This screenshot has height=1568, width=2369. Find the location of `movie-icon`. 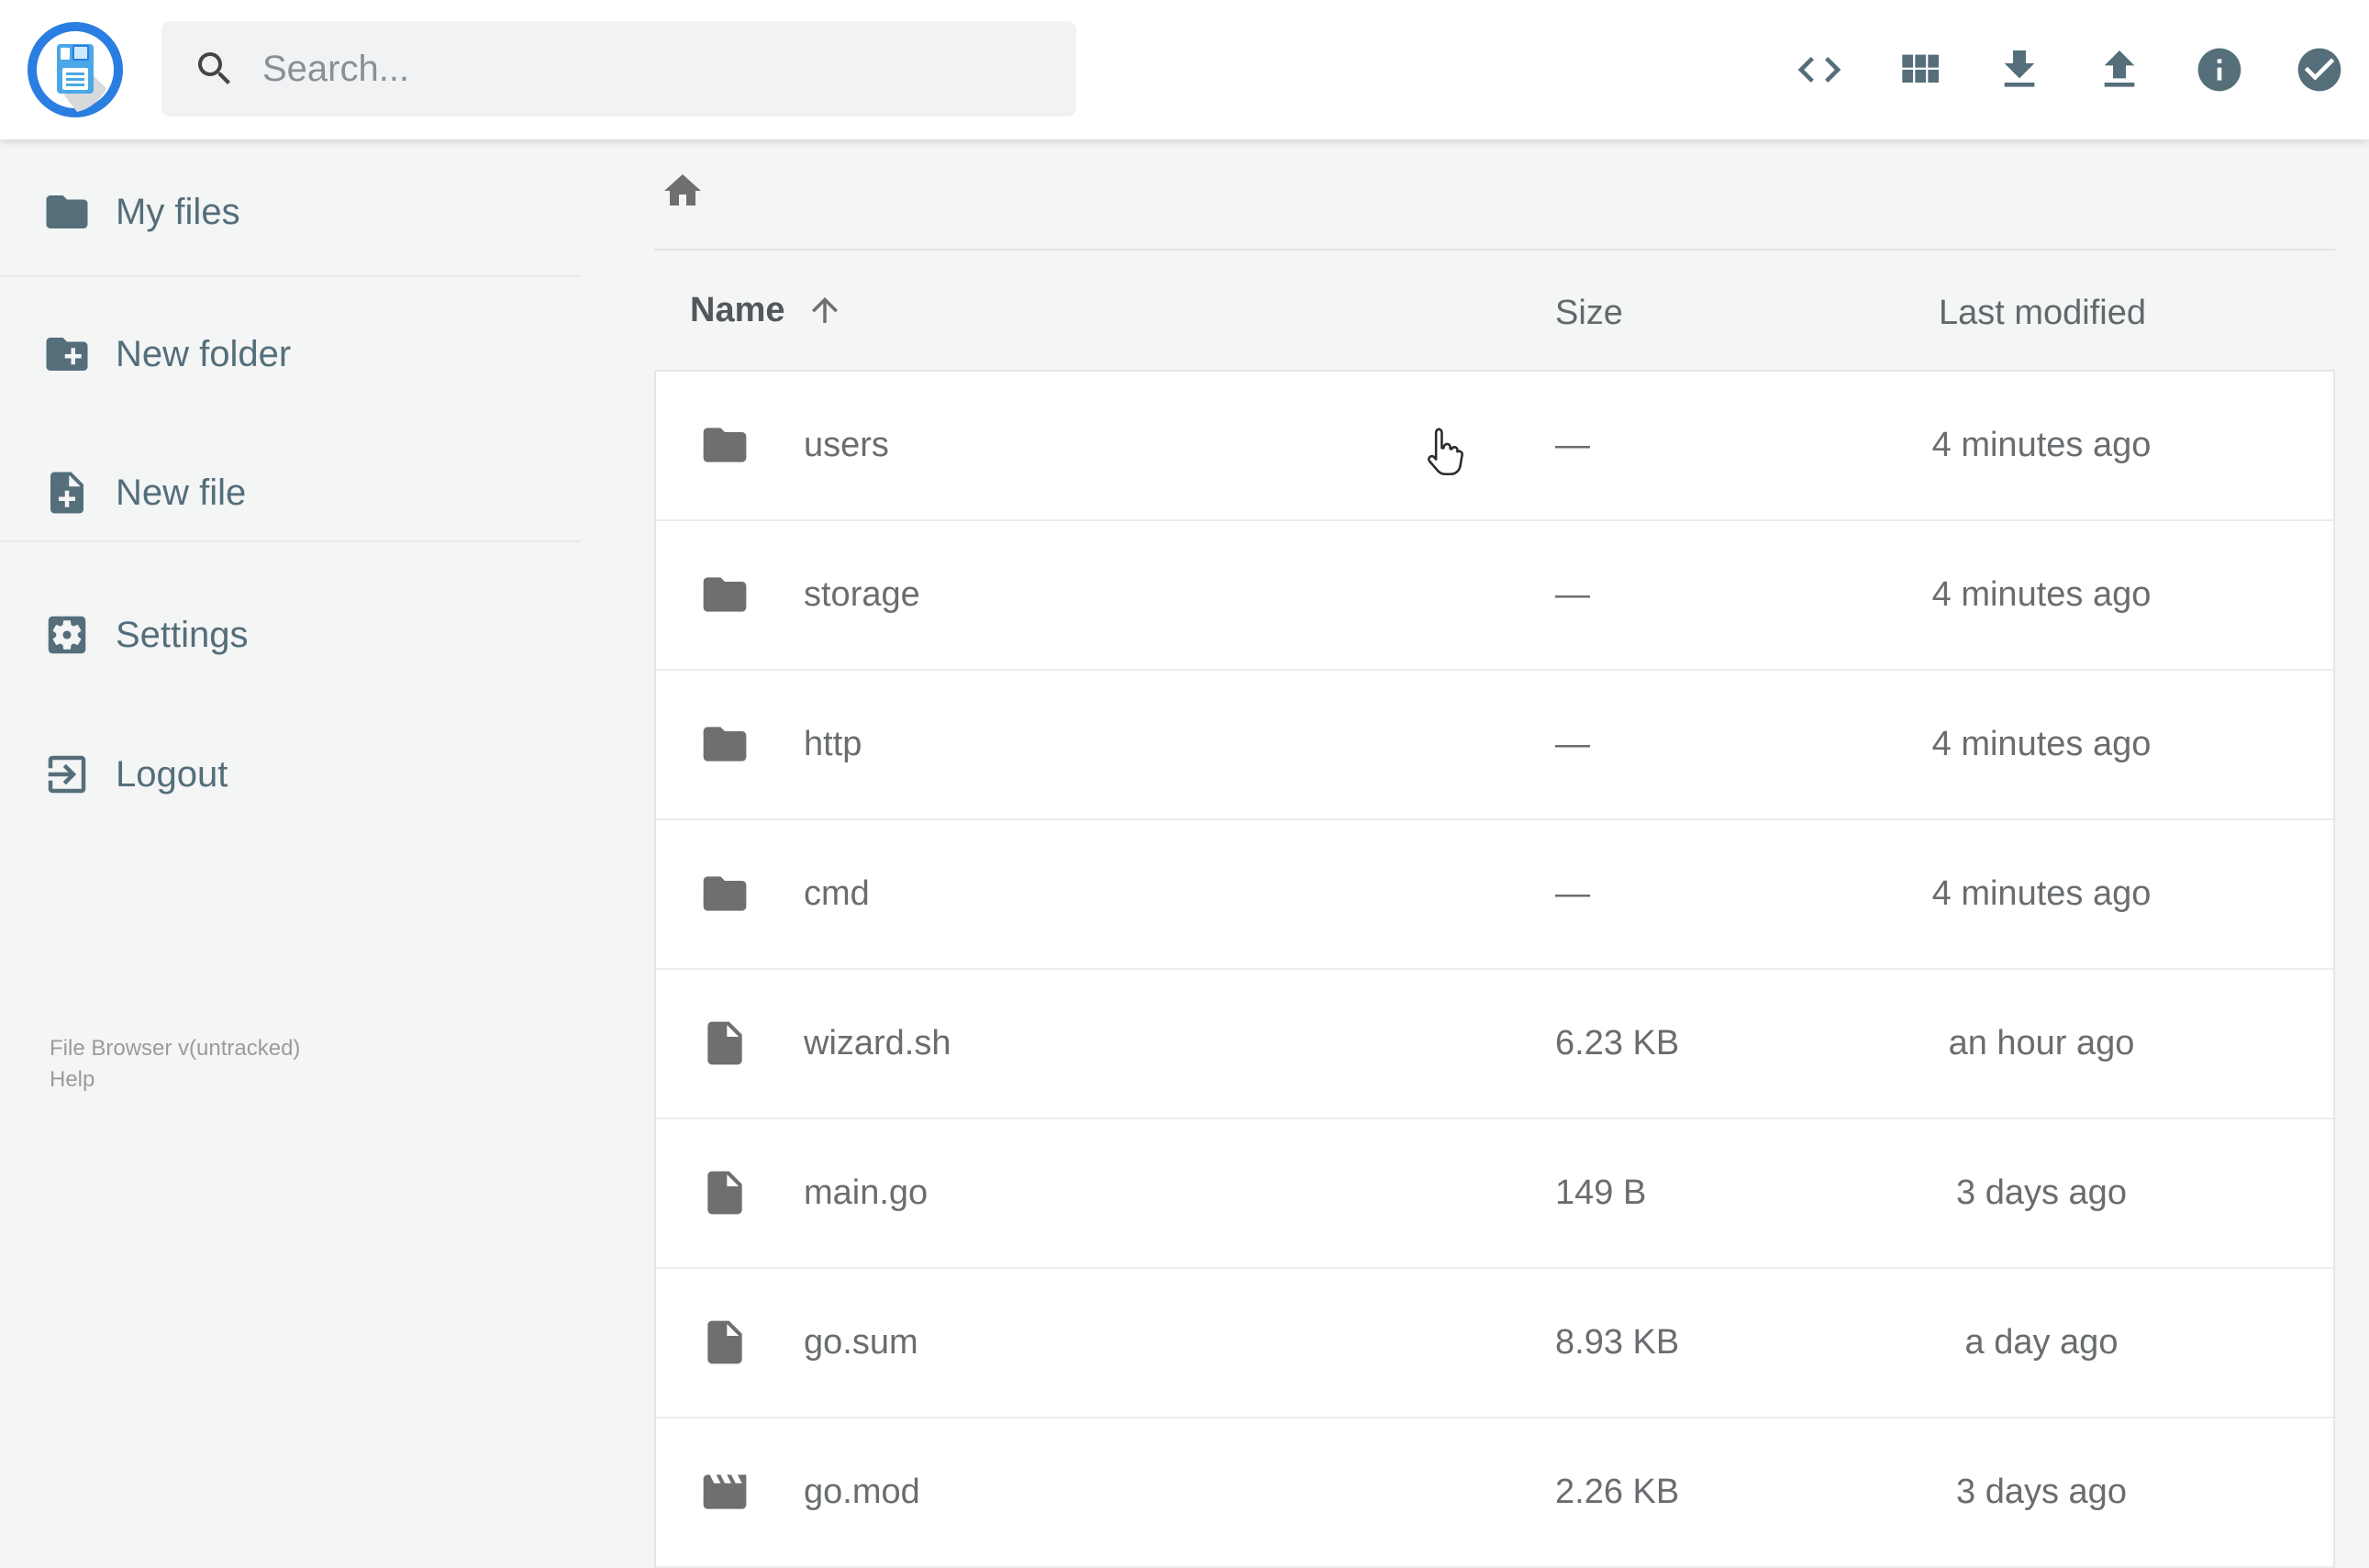

movie-icon is located at coordinates (725, 1492).